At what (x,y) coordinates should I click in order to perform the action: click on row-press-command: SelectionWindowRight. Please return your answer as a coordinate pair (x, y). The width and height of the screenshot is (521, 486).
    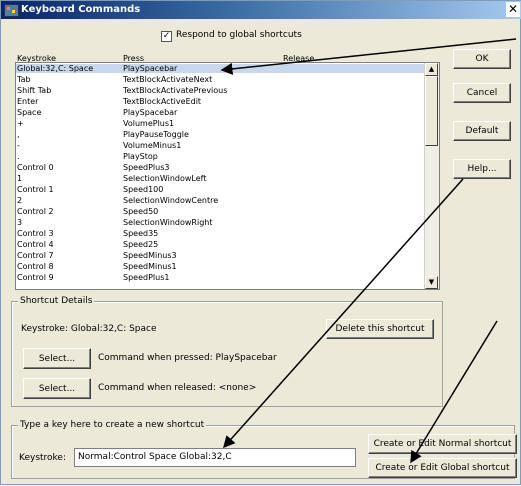
    Looking at the image, I should click on (168, 222).